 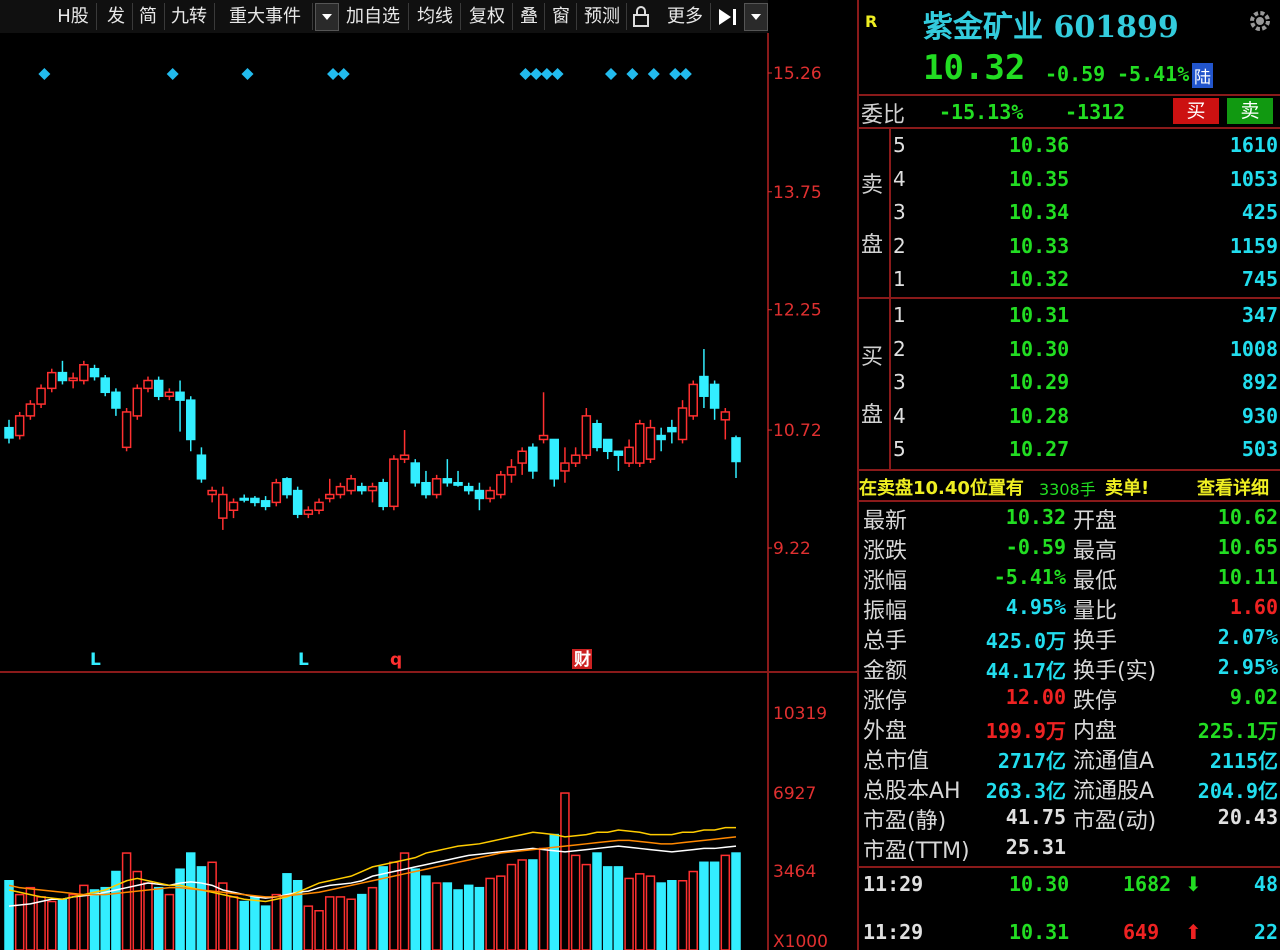 What do you see at coordinates (1039, 382) in the screenshot?
I see `order-price: 10.29` at bounding box center [1039, 382].